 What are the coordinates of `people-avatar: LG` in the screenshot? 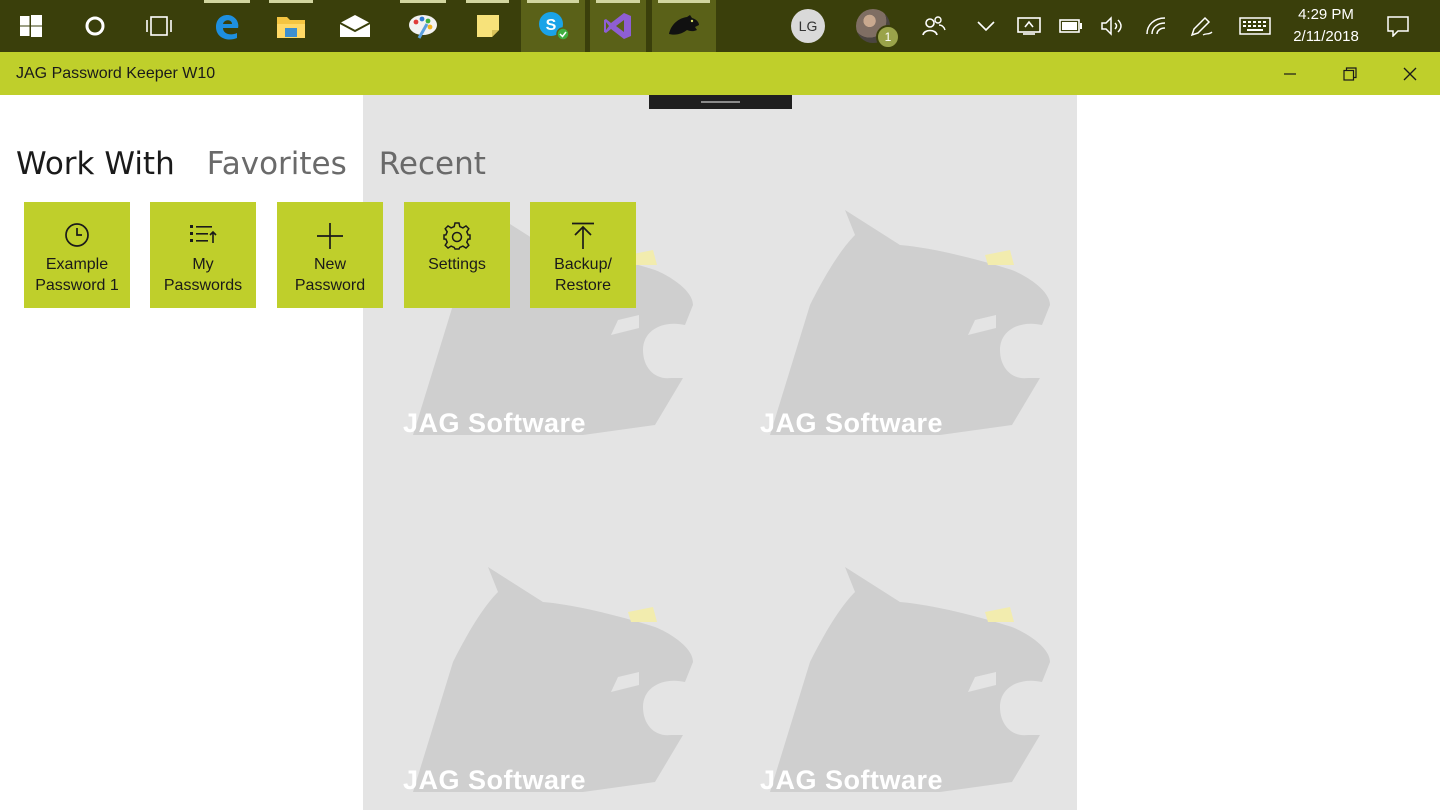 It's located at (808, 26).